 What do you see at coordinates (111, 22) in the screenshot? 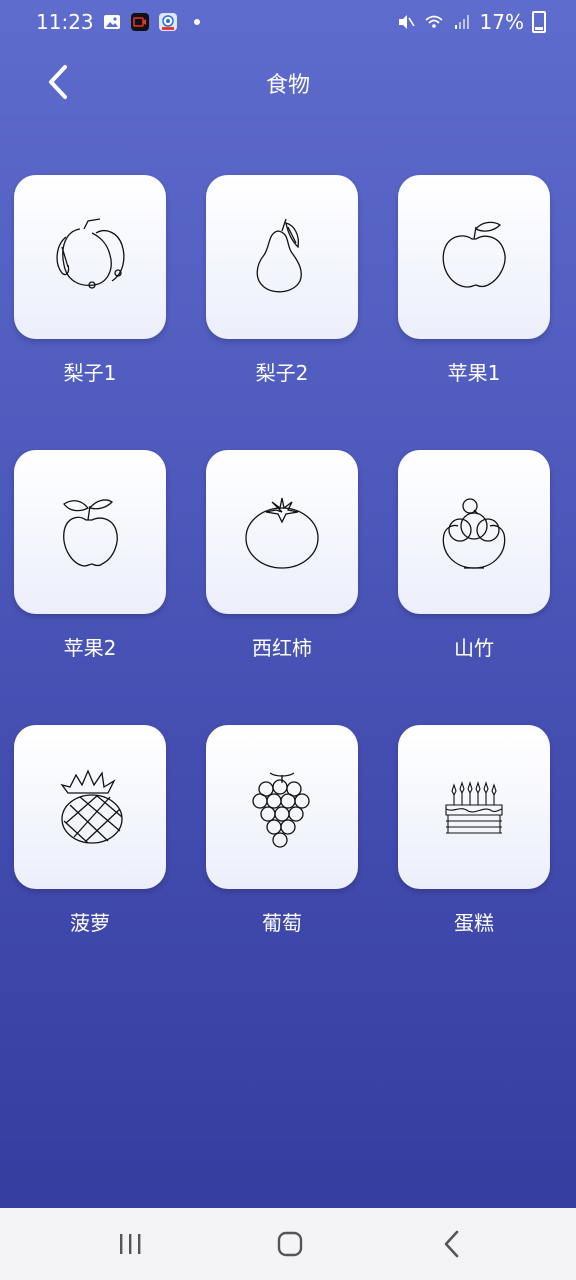
I see `gallery-icon` at bounding box center [111, 22].